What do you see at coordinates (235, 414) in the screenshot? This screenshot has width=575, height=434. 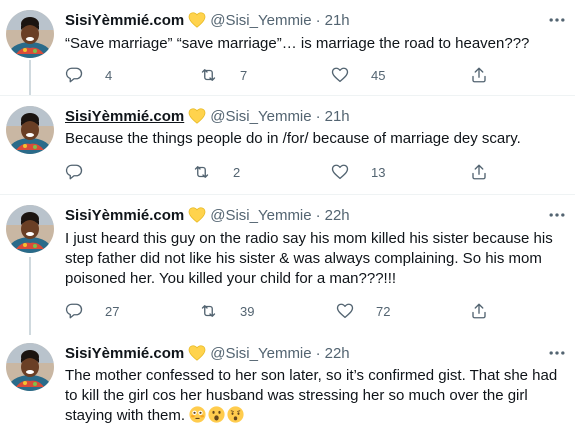 I see `hushed-face-emoji` at bounding box center [235, 414].